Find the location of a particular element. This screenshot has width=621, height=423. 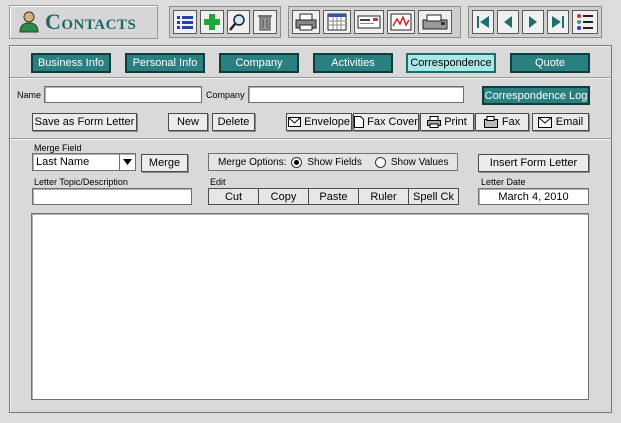

person-icon is located at coordinates (29, 22).